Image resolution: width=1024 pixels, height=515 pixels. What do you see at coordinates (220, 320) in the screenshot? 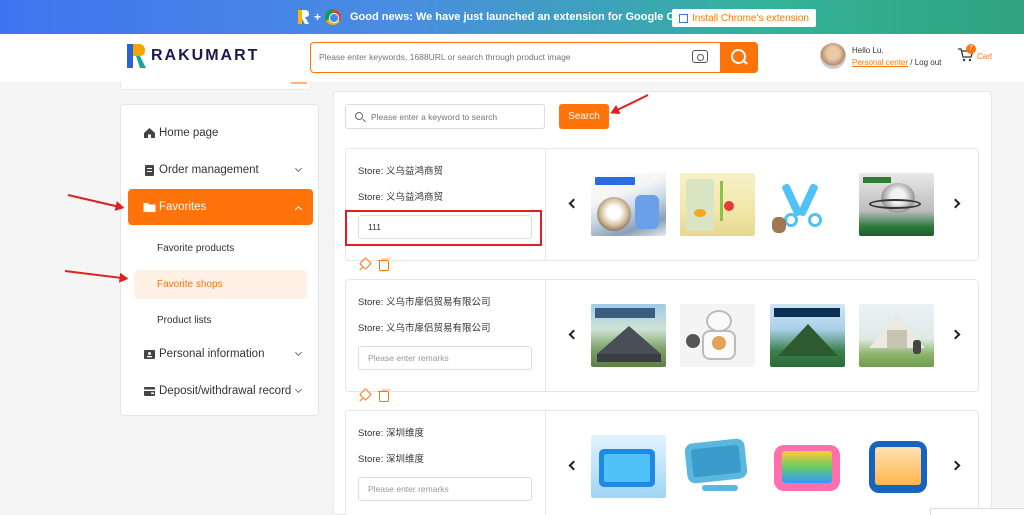
I see `sidebar-sub-product-lists: Product lists` at bounding box center [220, 320].